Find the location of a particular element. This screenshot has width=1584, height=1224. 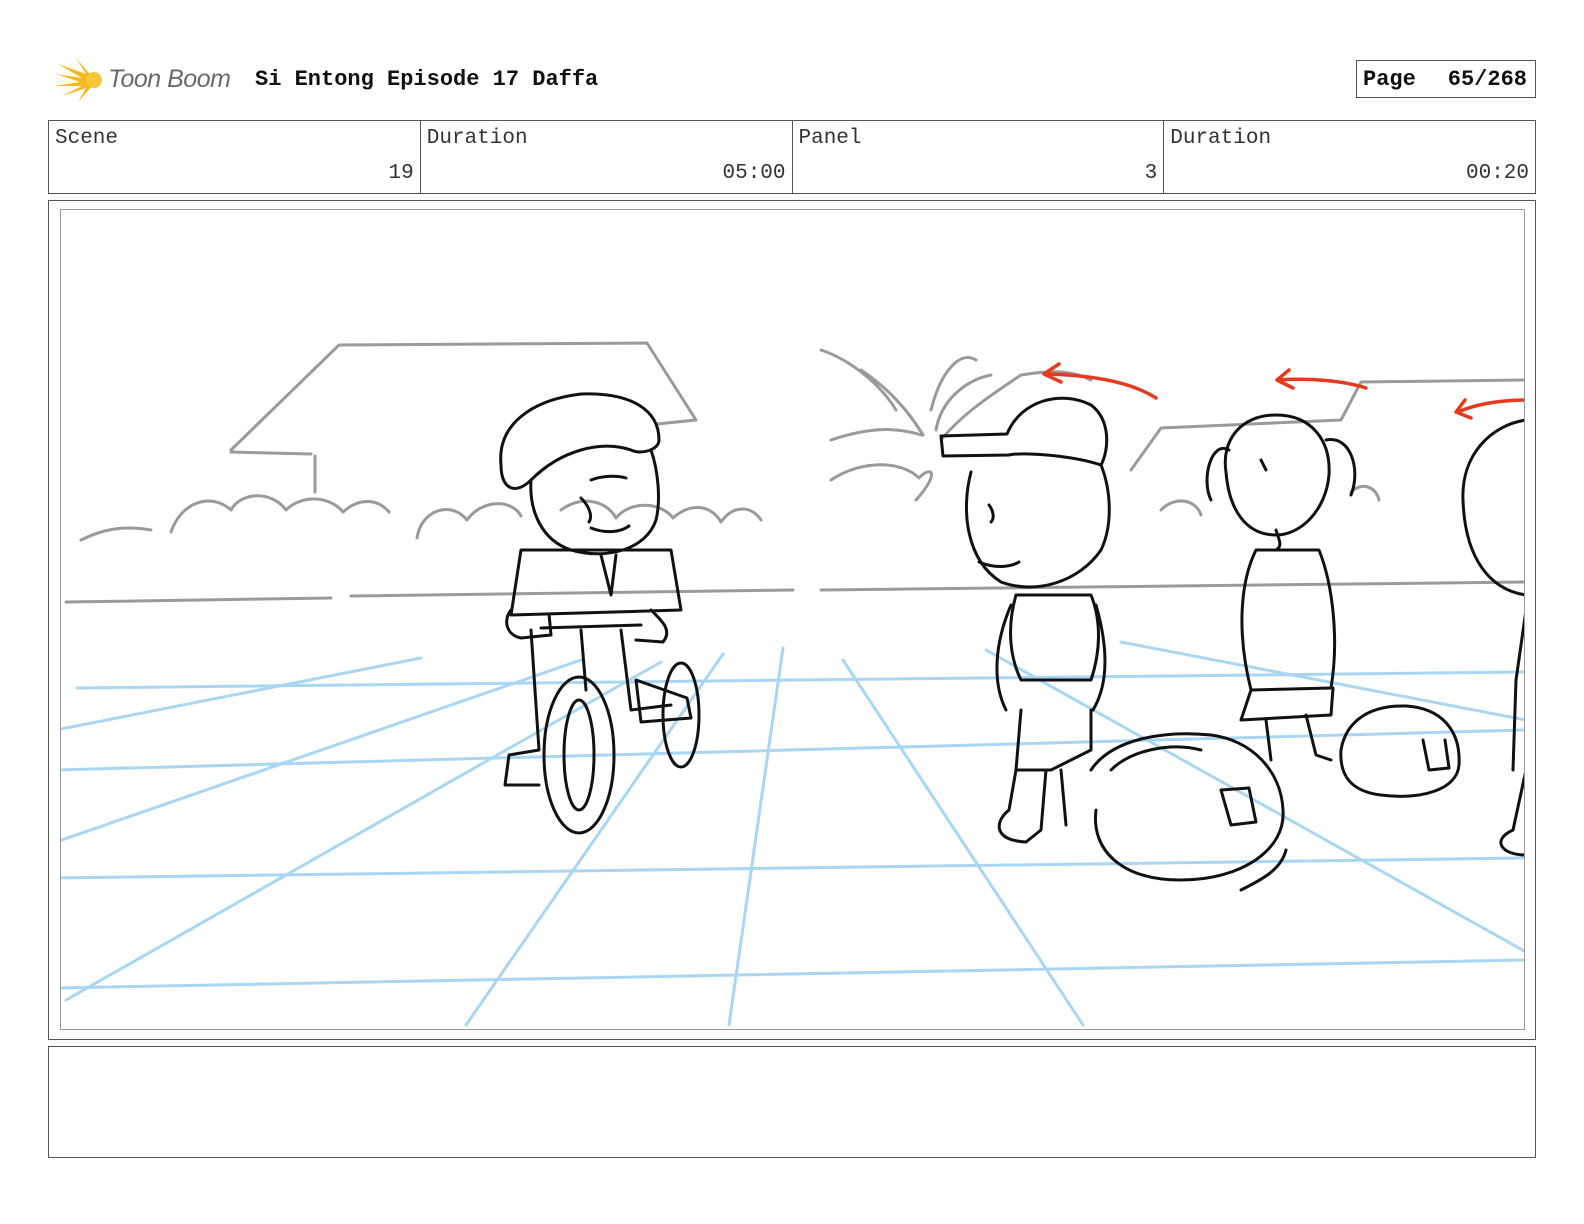

backpack-sketch is located at coordinates (1188, 812).